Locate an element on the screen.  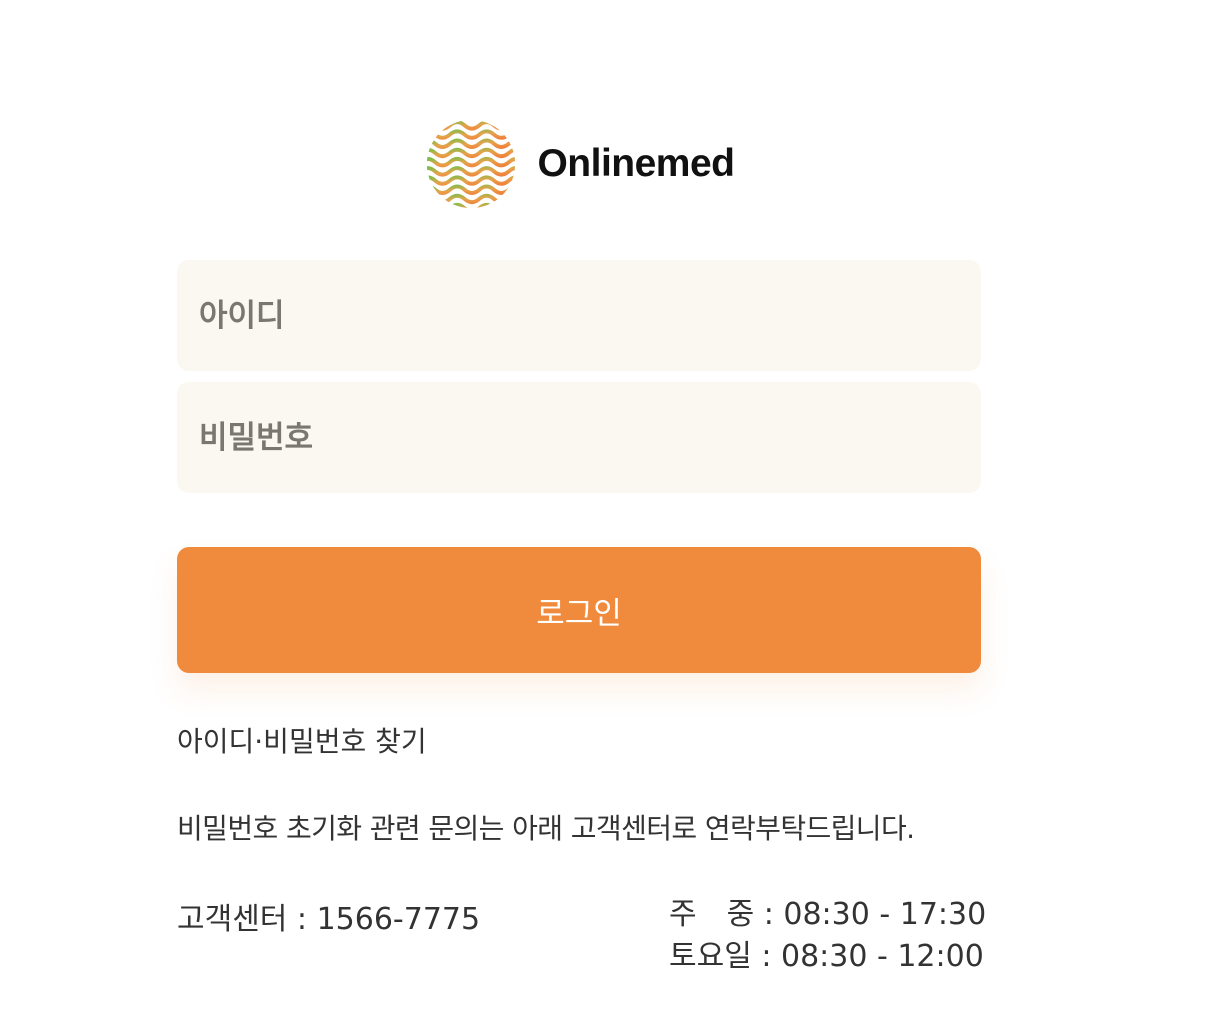
find-id-password-link: 아이디·비밀번호 찾기 is located at coordinates (302, 740).